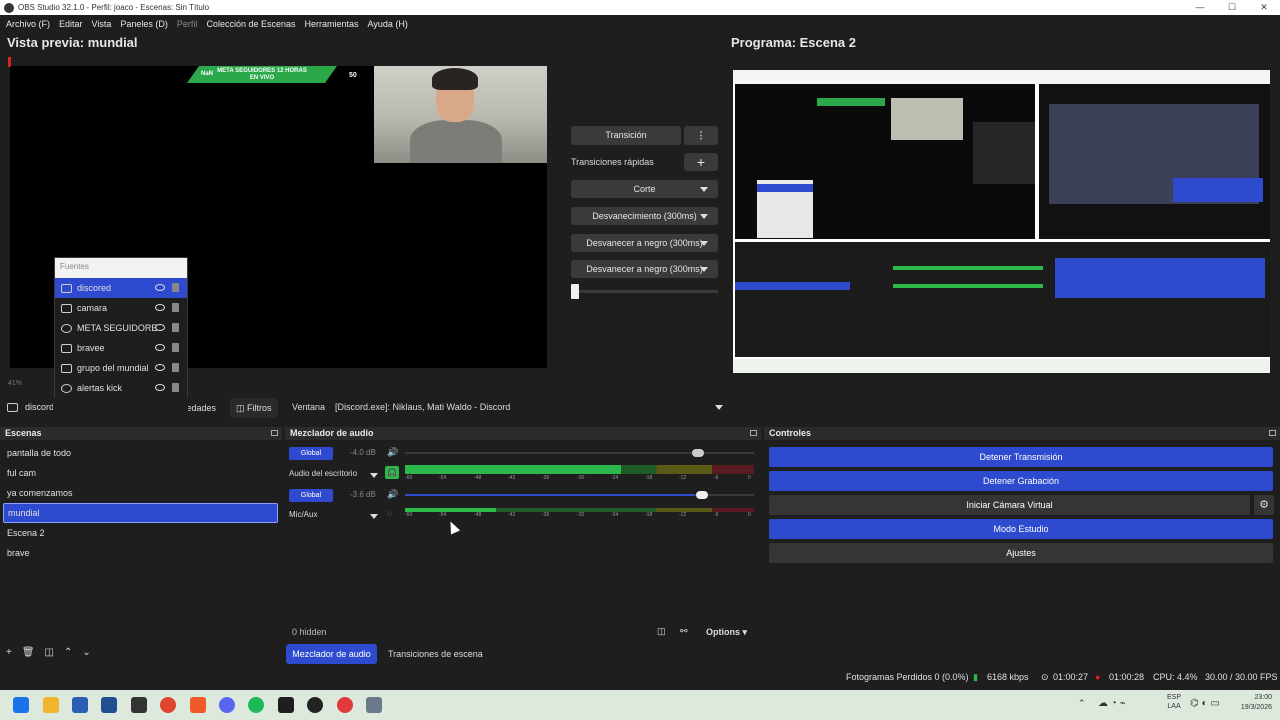 This screenshot has width=1280, height=720. I want to click on chrome-icon, so click(168, 705).